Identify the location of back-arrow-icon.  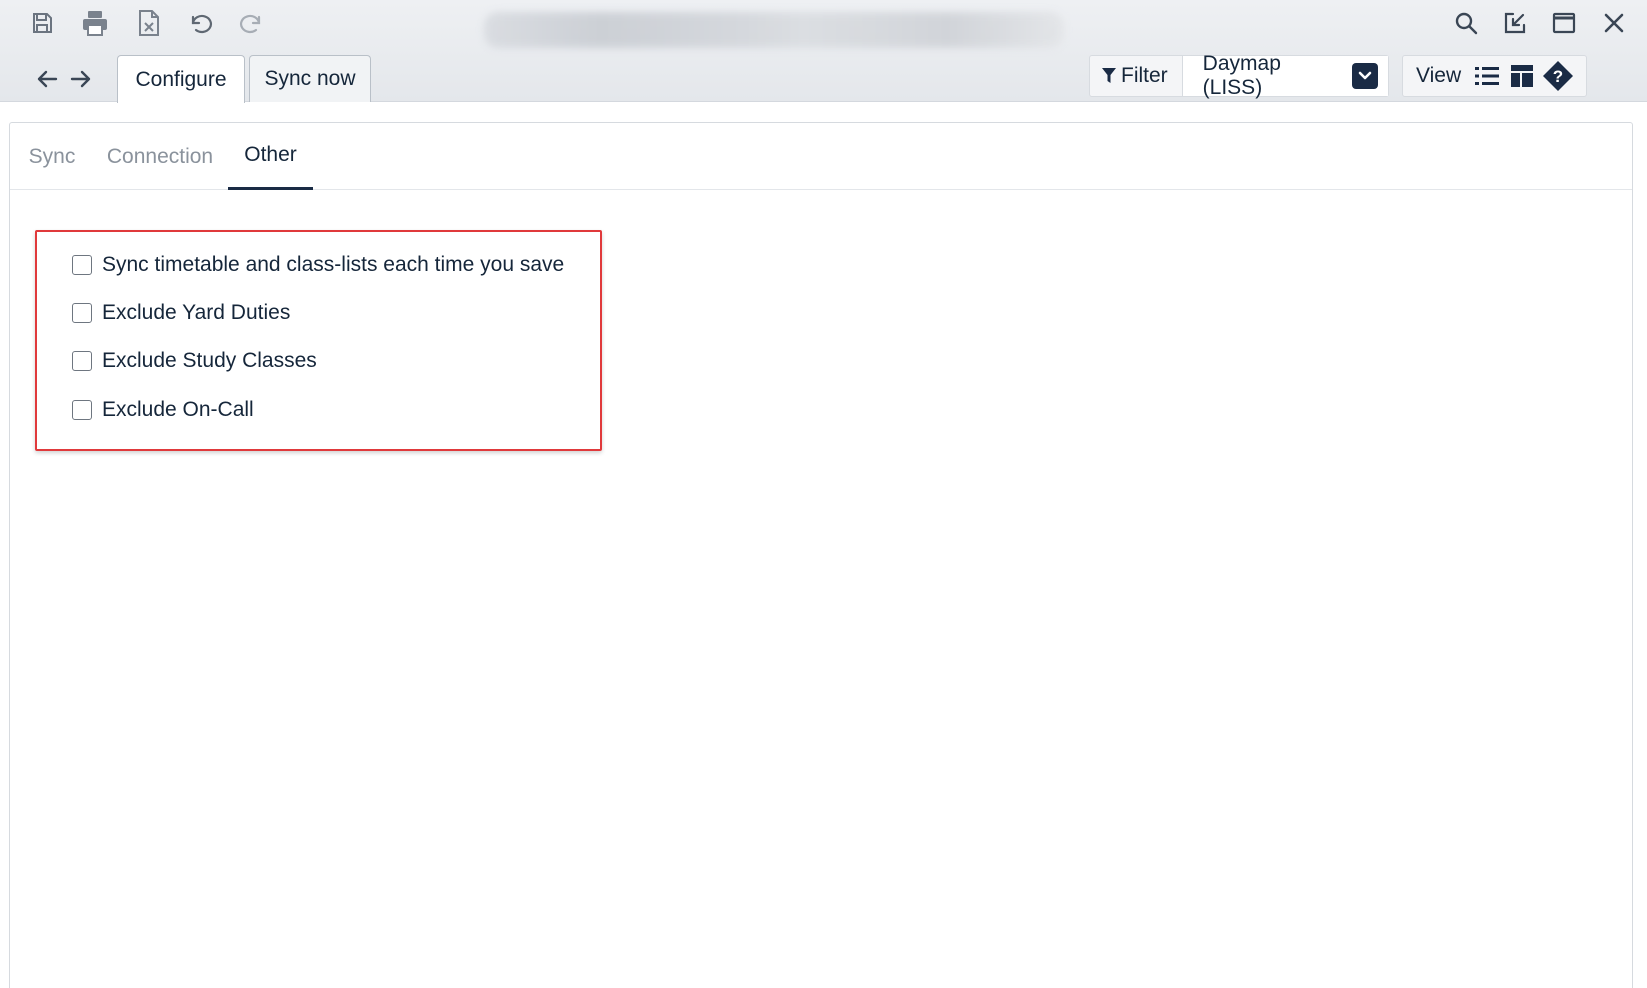
(47, 79).